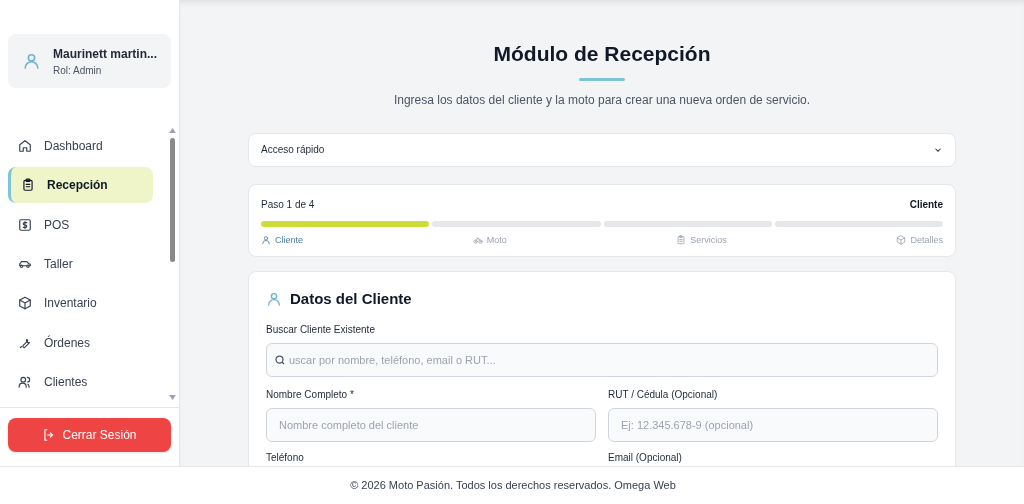 Image resolution: width=1024 pixels, height=504 pixels. Describe the element at coordinates (280, 360) in the screenshot. I see `search-icon` at that location.